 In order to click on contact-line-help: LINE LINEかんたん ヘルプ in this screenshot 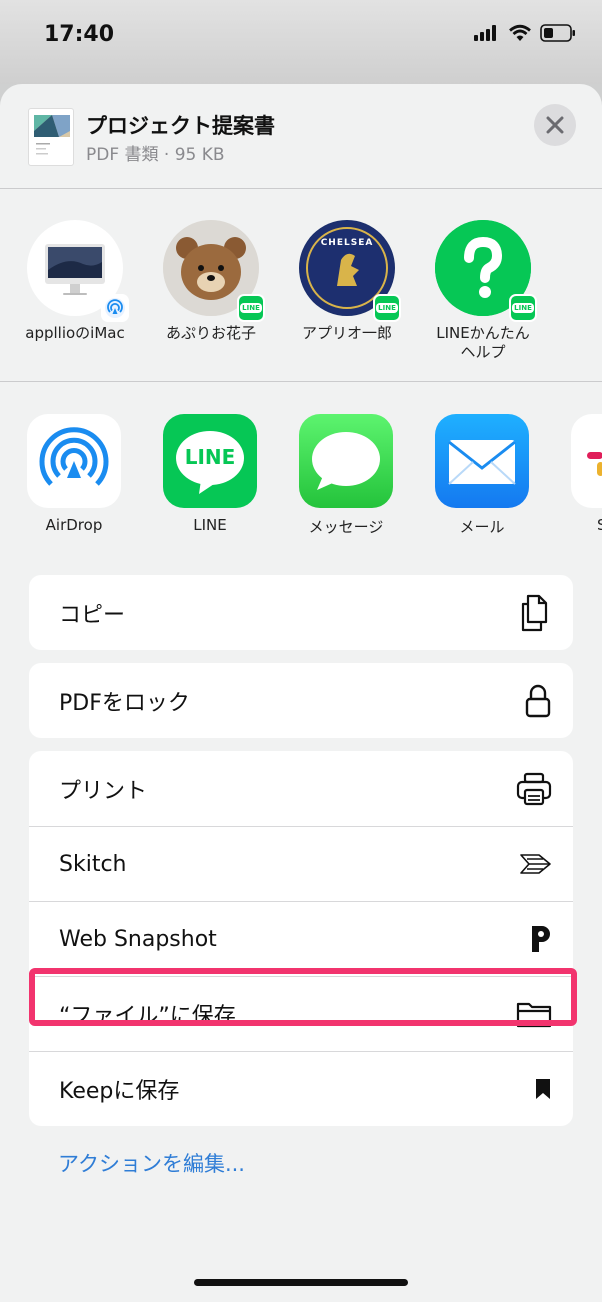, I will do `click(483, 291)`.